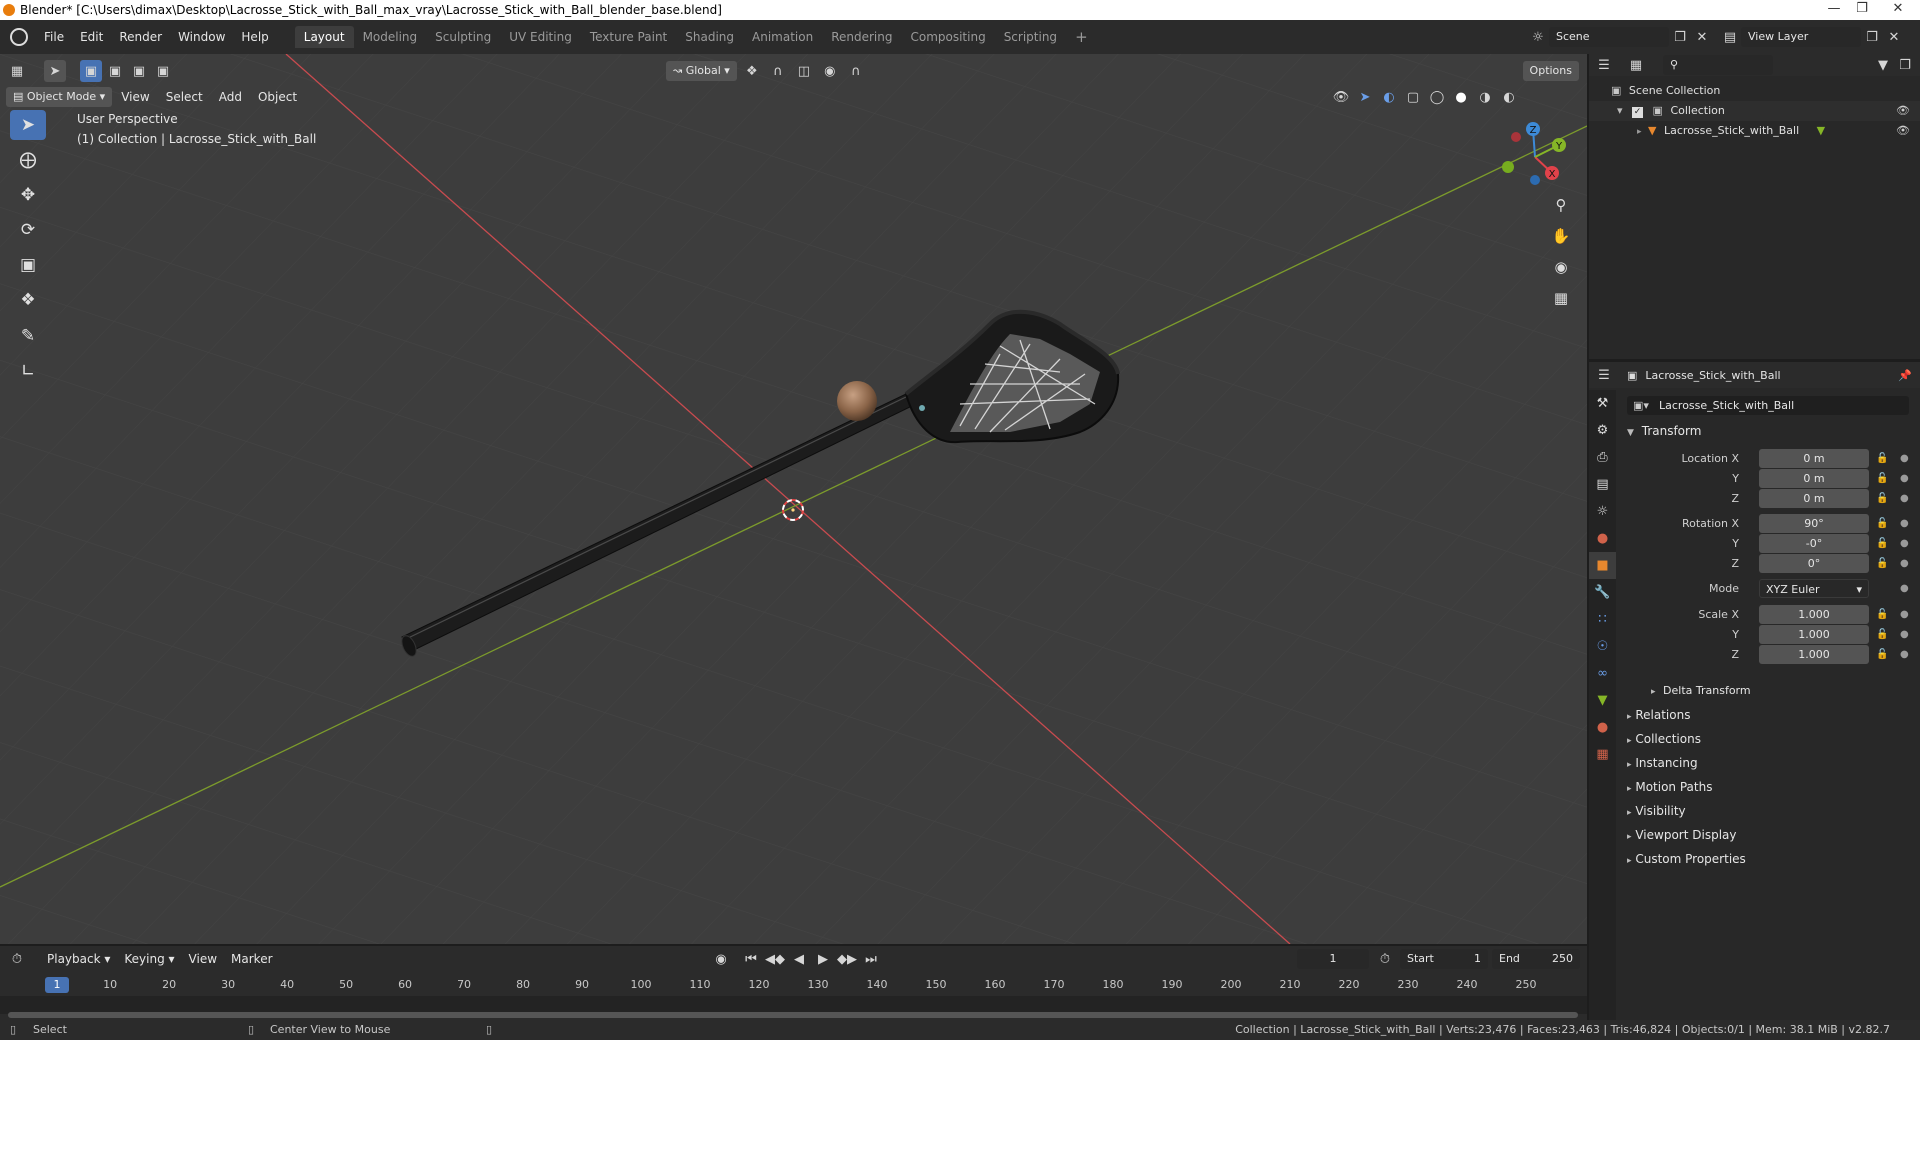 The image size is (1920, 1158). What do you see at coordinates (17, 71) in the screenshot?
I see `editor-type-icon: ▦` at bounding box center [17, 71].